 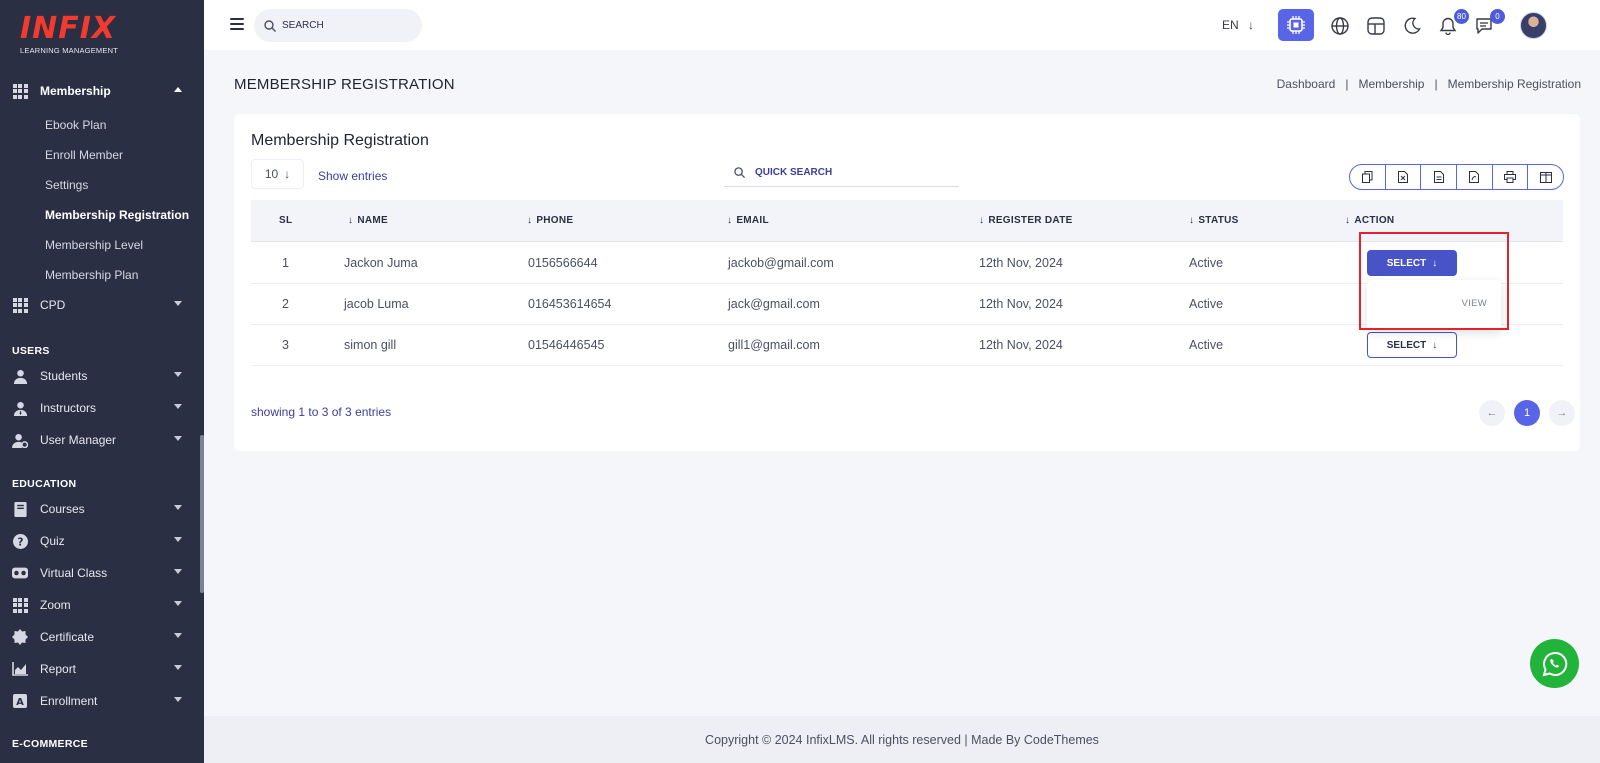 What do you see at coordinates (100, 541) in the screenshot?
I see `sidebar-item-quiz: ? Quiz` at bounding box center [100, 541].